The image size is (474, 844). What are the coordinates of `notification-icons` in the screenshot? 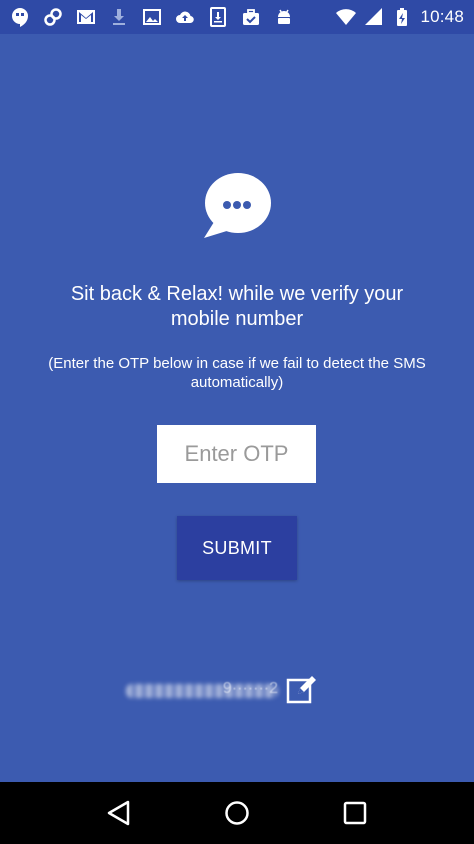 It's located at (152, 17).